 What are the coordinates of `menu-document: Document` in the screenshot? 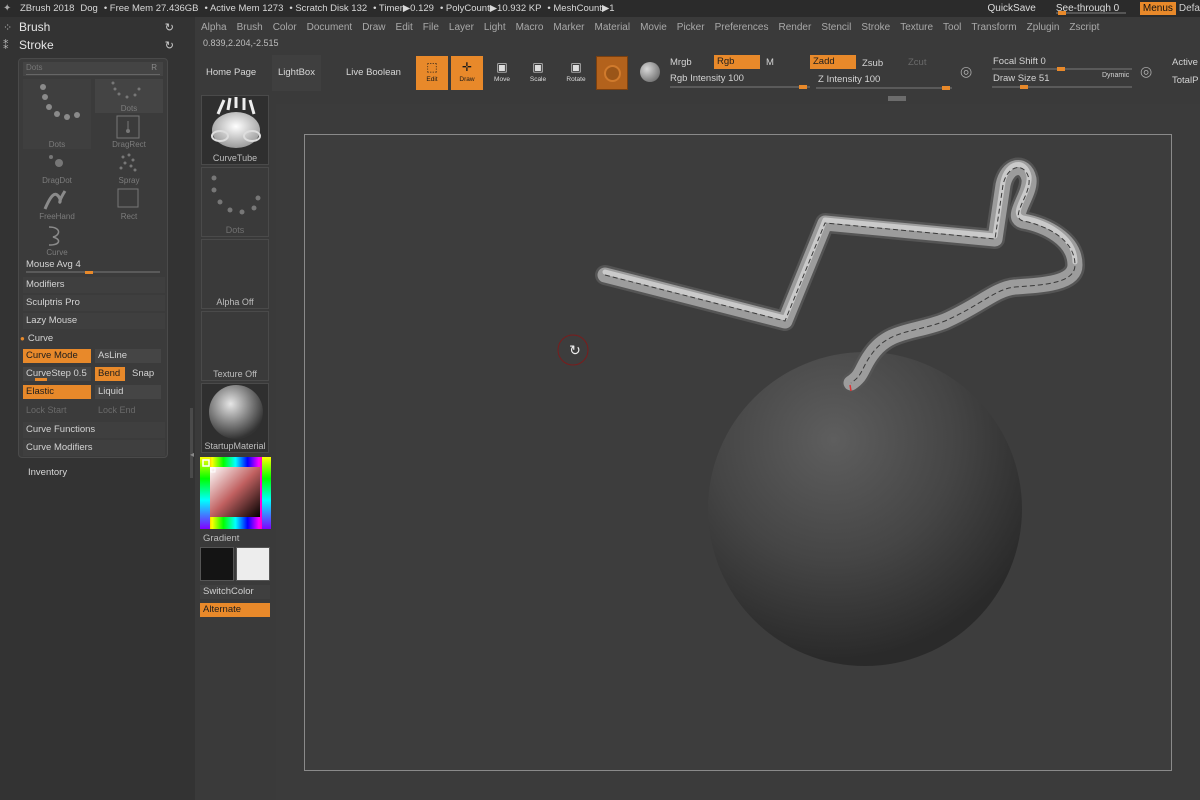 It's located at (330, 27).